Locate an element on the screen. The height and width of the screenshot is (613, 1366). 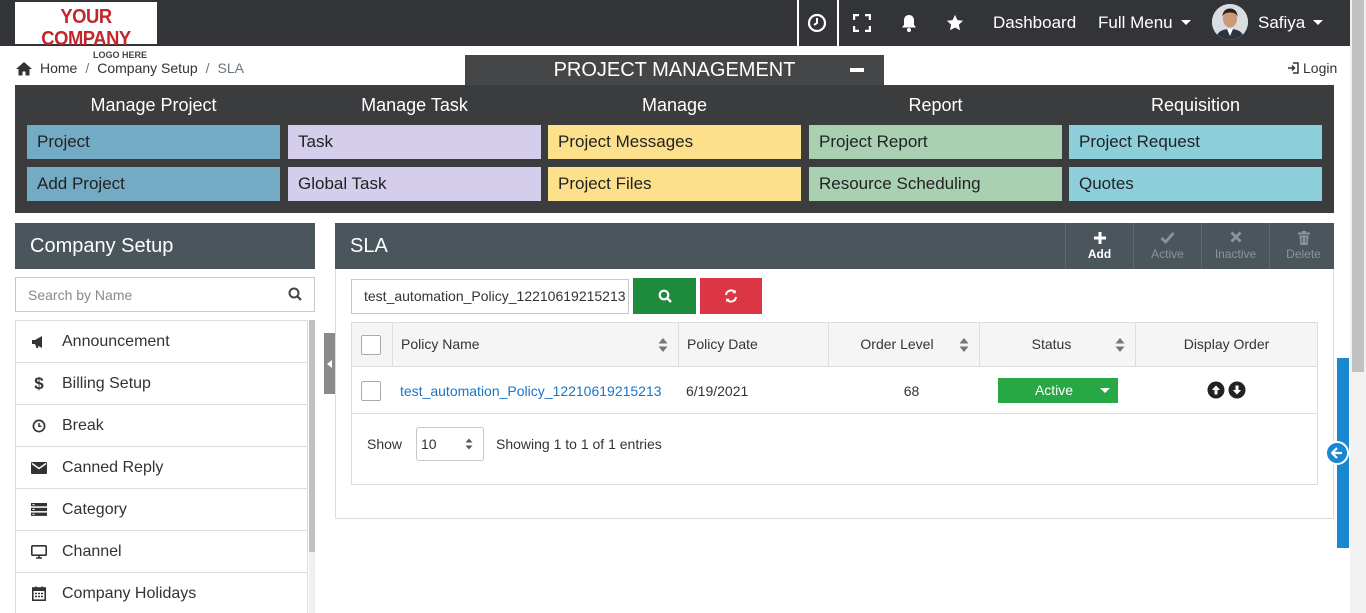
column-policy-date: Policy Date is located at coordinates (754, 345).